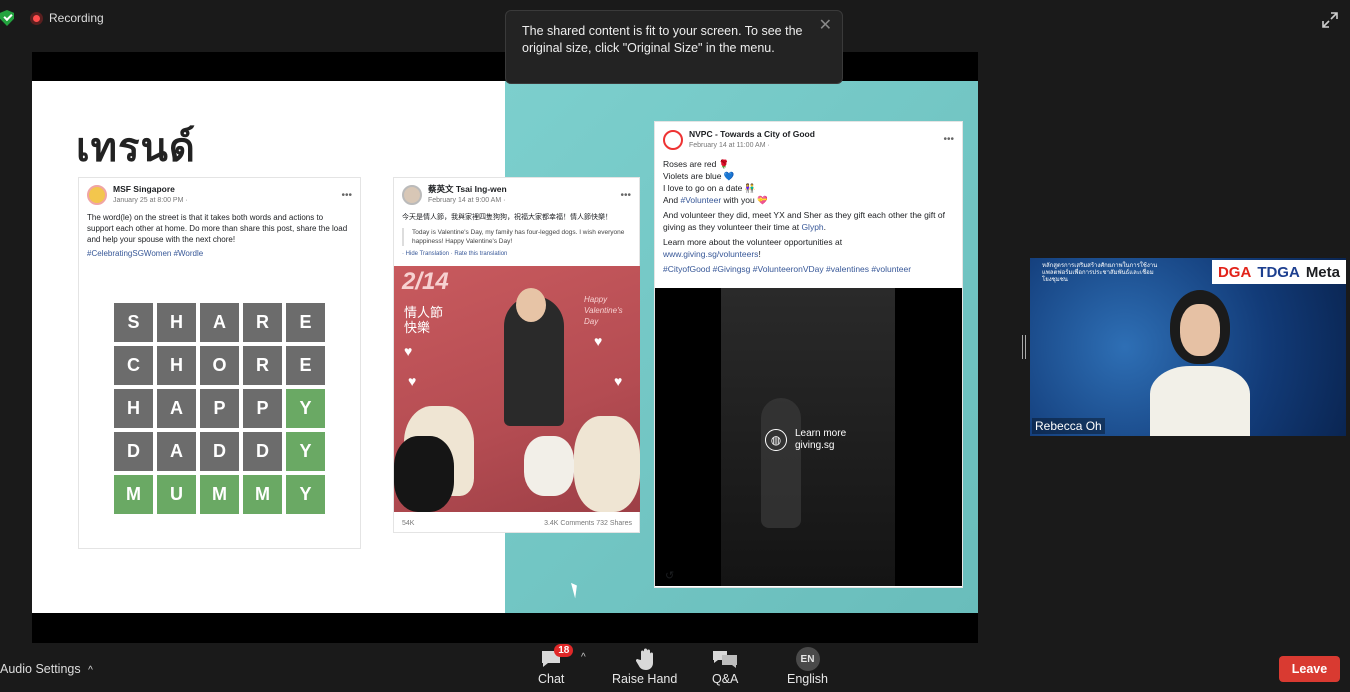  I want to click on wordle-row: DADDY, so click(219, 451).